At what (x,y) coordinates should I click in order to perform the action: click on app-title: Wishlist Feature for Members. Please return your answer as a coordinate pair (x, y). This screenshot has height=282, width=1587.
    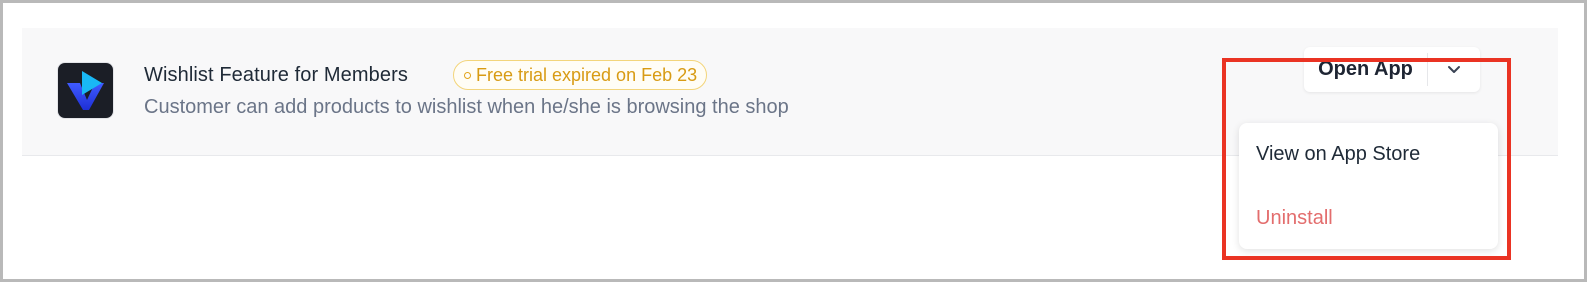
    Looking at the image, I should click on (276, 75).